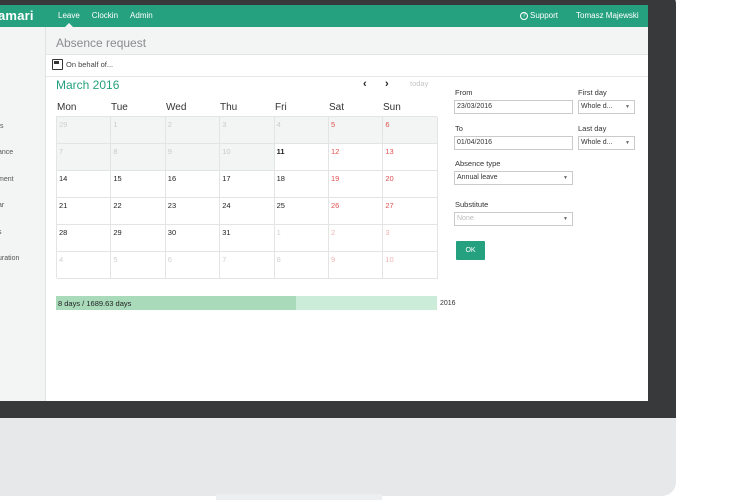 The height and width of the screenshot is (500, 750). What do you see at coordinates (6, 152) in the screenshot?
I see `sidebar-item-2: ance` at bounding box center [6, 152].